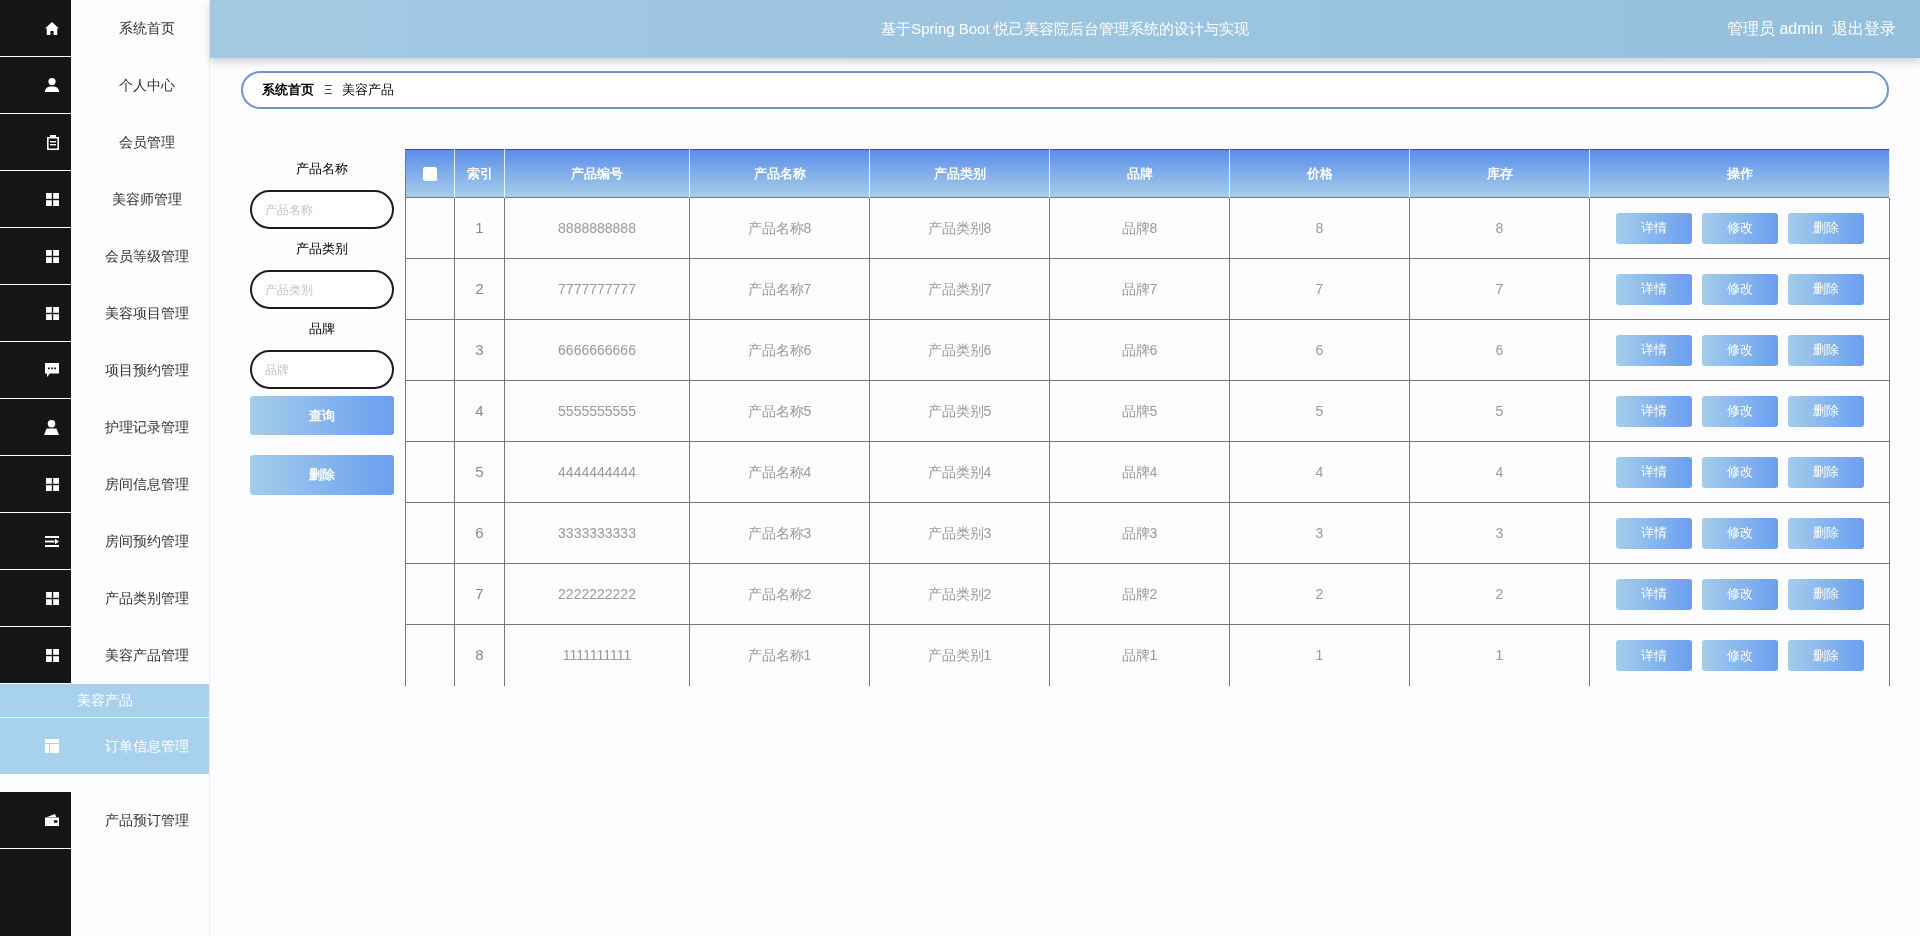 This screenshot has width=1920, height=936. What do you see at coordinates (479, 173) in the screenshot?
I see `column-header: 索引` at bounding box center [479, 173].